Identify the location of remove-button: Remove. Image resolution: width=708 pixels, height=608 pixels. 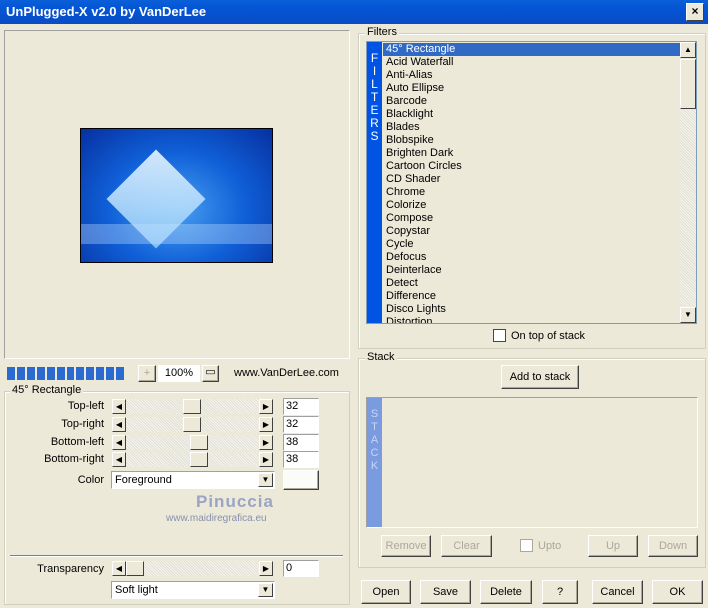
(406, 546).